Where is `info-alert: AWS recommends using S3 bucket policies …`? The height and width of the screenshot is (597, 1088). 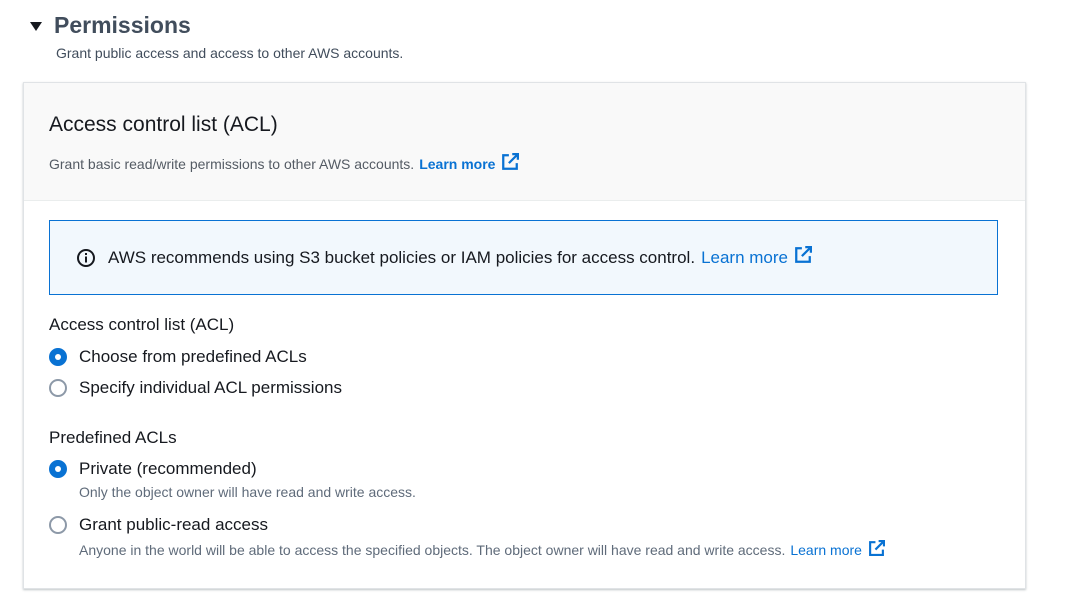 info-alert: AWS recommends using S3 bucket policies … is located at coordinates (523, 257).